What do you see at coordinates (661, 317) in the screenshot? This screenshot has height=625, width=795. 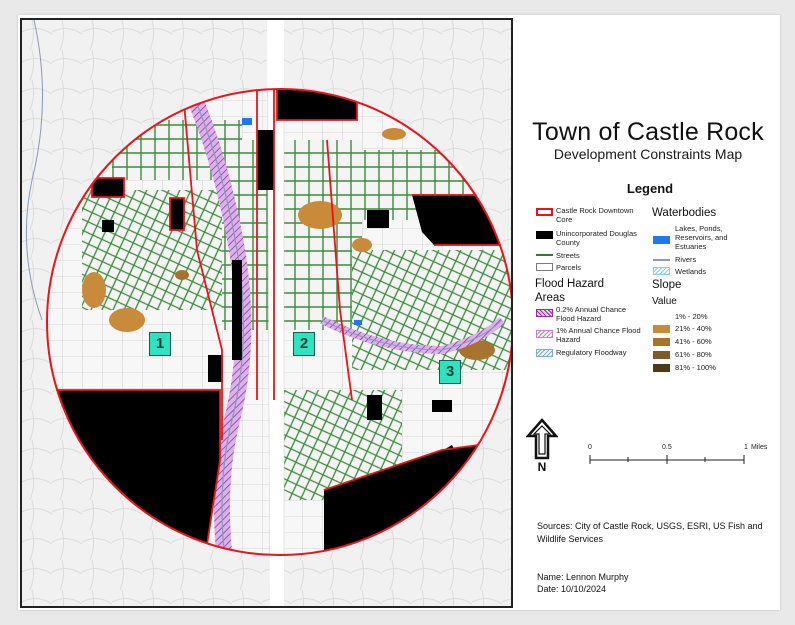 I see `slope-1-symbol` at bounding box center [661, 317].